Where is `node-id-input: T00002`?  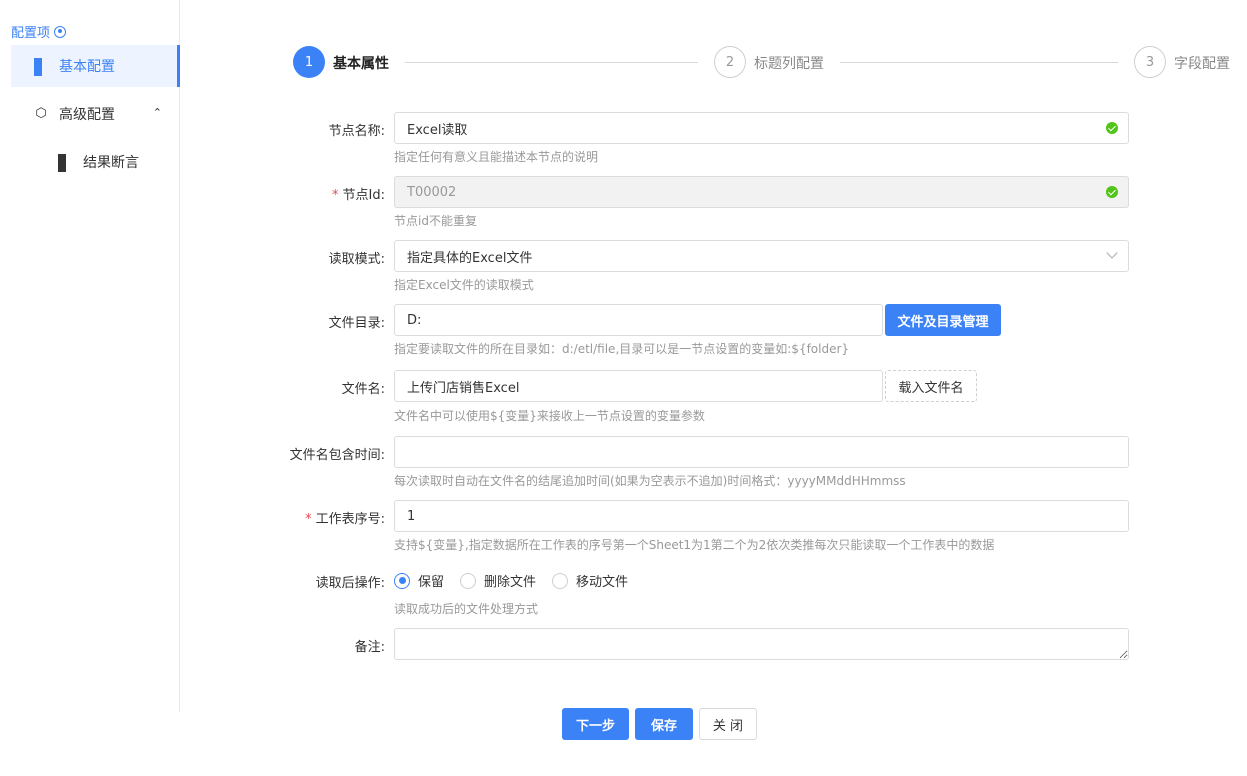
node-id-input: T00002 is located at coordinates (761, 192).